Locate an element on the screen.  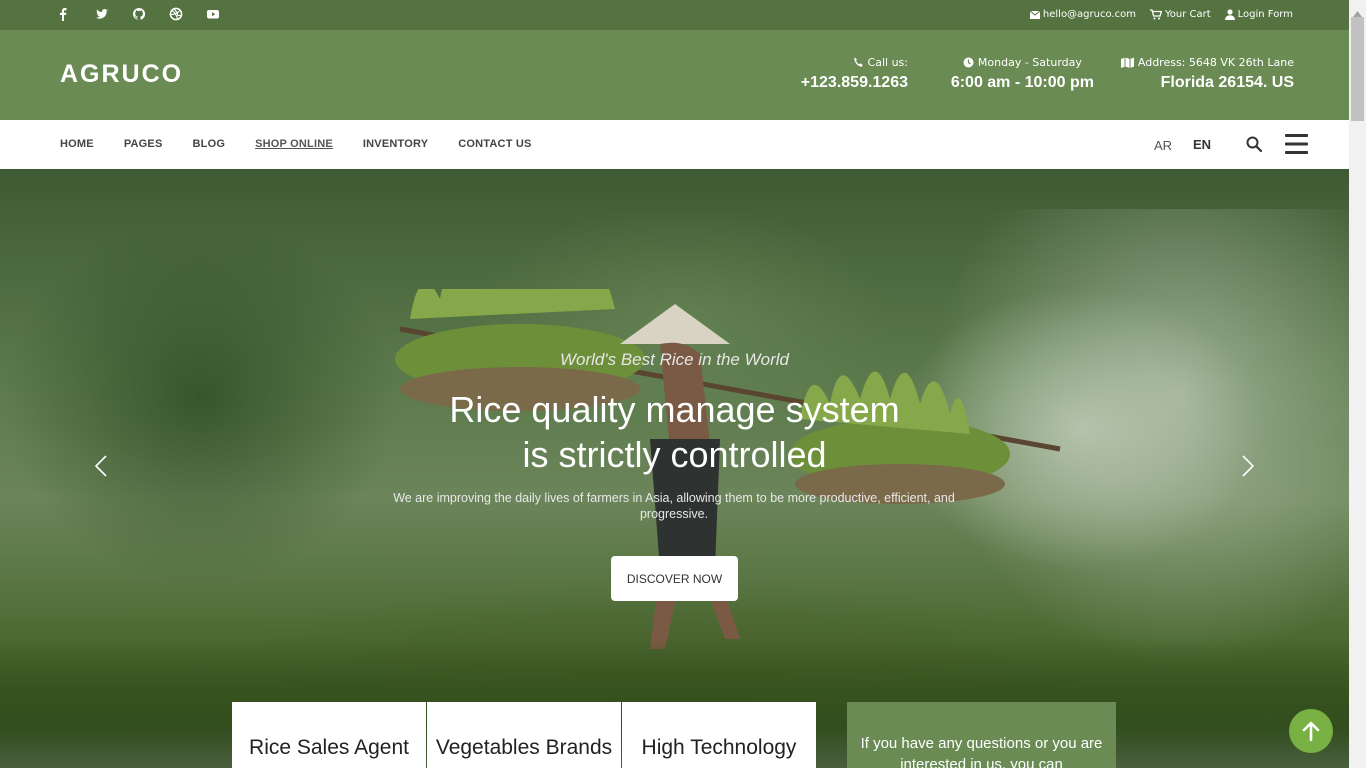
nav-item-home: HOME is located at coordinates (77, 144).